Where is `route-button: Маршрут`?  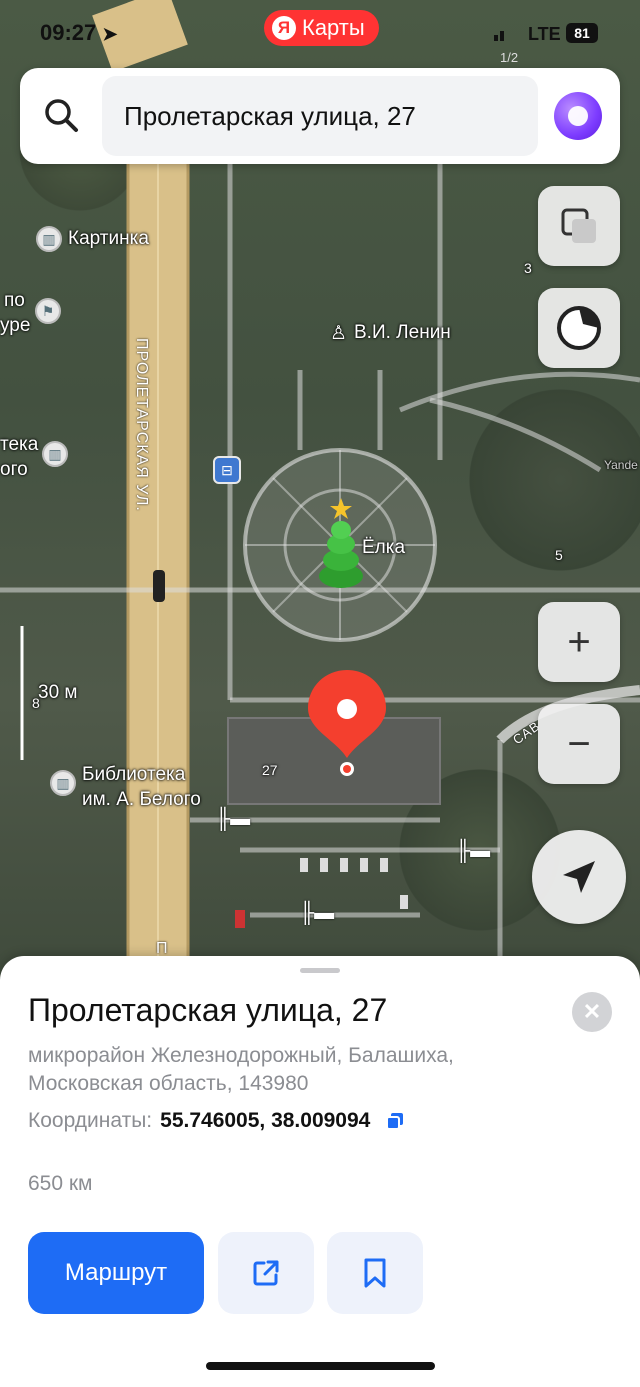
route-button: Маршрут is located at coordinates (116, 1273).